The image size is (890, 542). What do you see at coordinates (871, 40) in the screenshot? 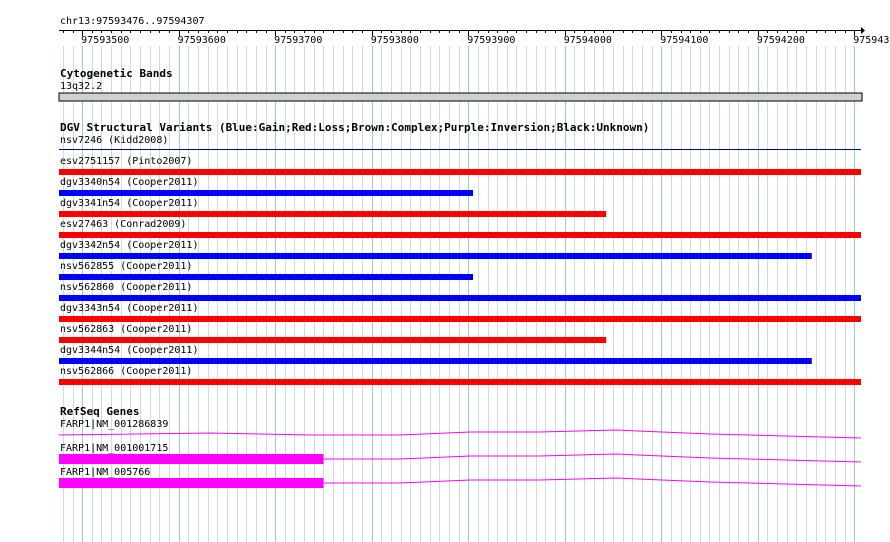
I see `ruler-tick-label: 97594300` at bounding box center [871, 40].